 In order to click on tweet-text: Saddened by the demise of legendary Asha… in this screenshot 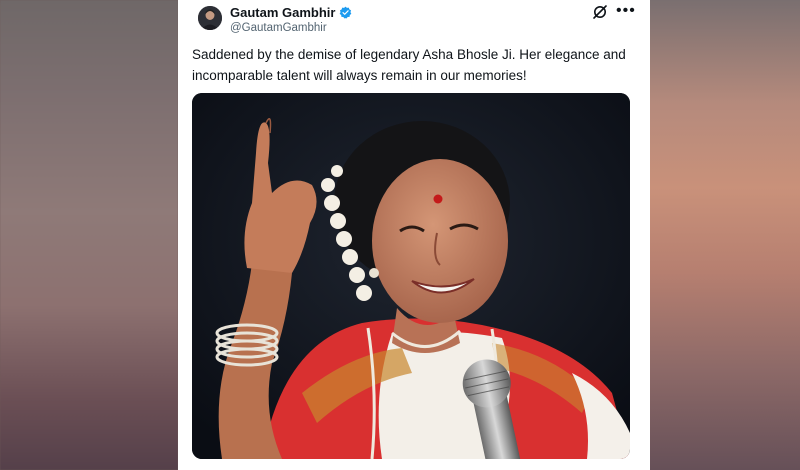, I will do `click(409, 65)`.